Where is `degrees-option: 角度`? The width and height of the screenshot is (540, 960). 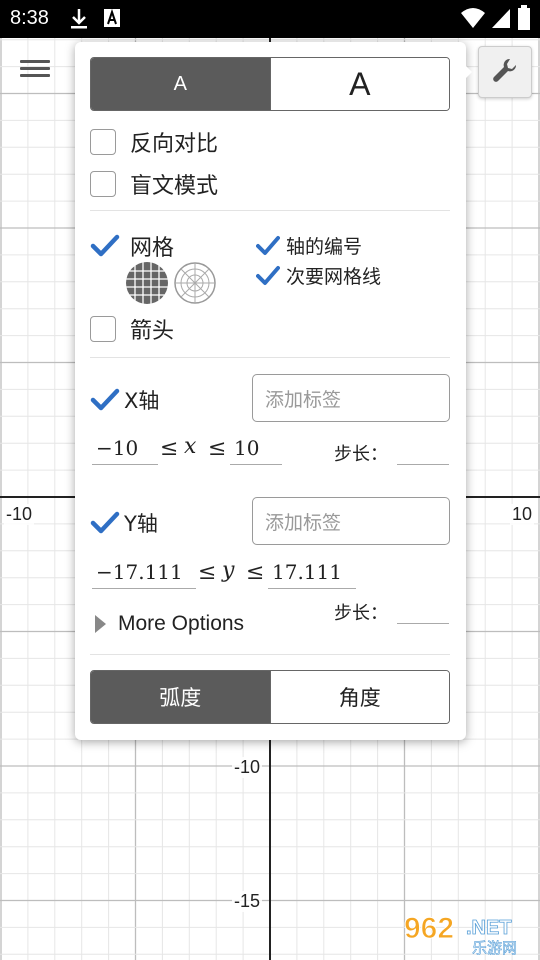
degrees-option: 角度 is located at coordinates (359, 697).